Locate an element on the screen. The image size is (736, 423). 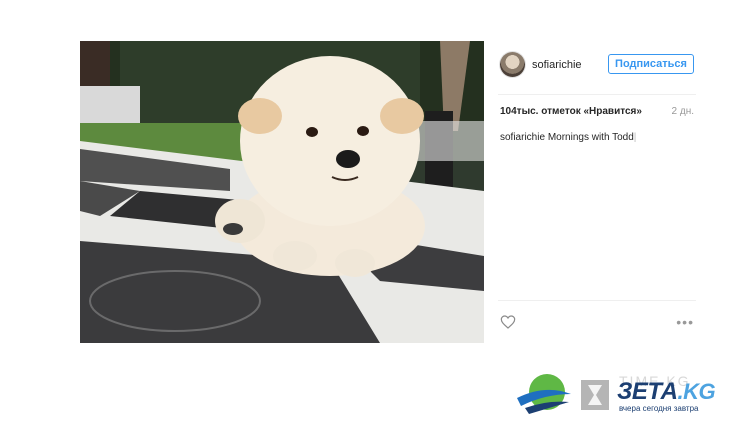
more-options-icon: ••• is located at coordinates (685, 322).